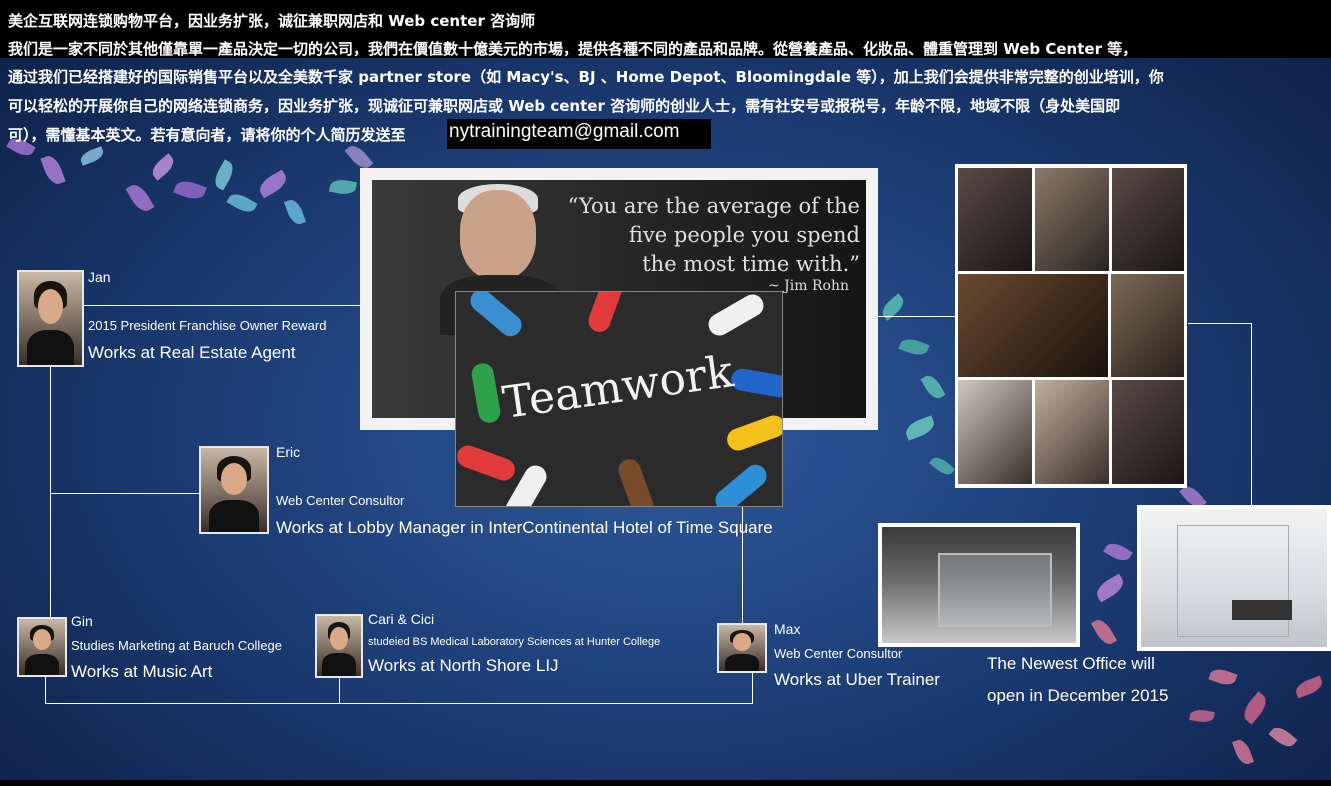 The image size is (1331, 786). What do you see at coordinates (288, 452) in the screenshot?
I see `person-name-eric: Eric` at bounding box center [288, 452].